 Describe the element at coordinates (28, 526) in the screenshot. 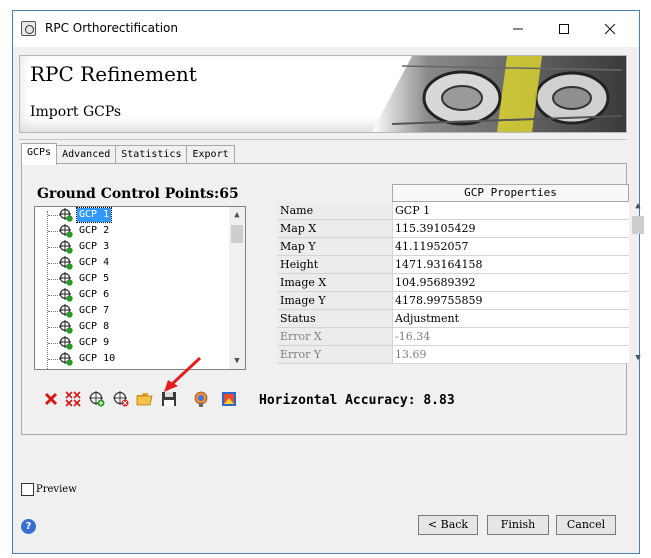

I see `help-icon: ?` at that location.